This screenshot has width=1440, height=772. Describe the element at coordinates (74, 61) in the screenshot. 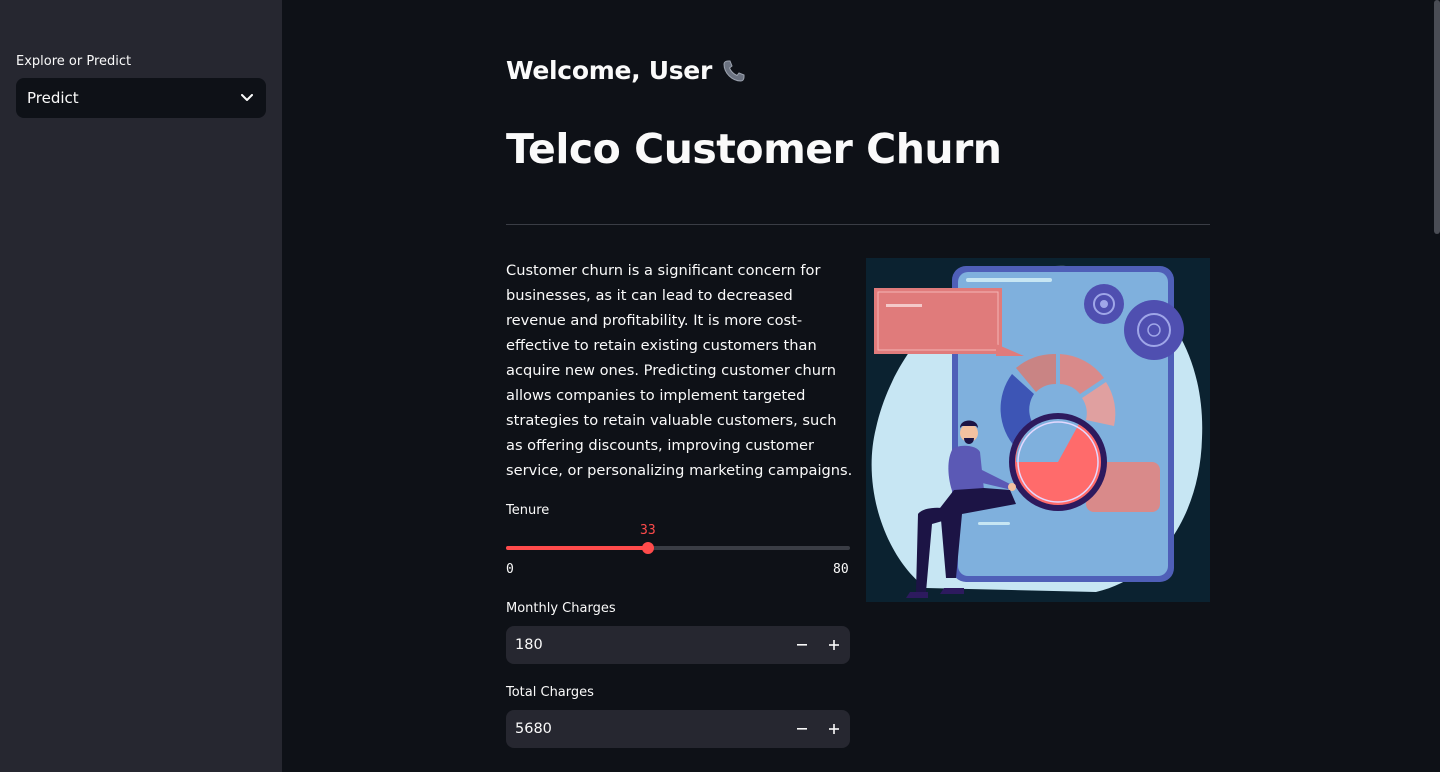

I see `mode-select-label: Explore or Predict` at that location.